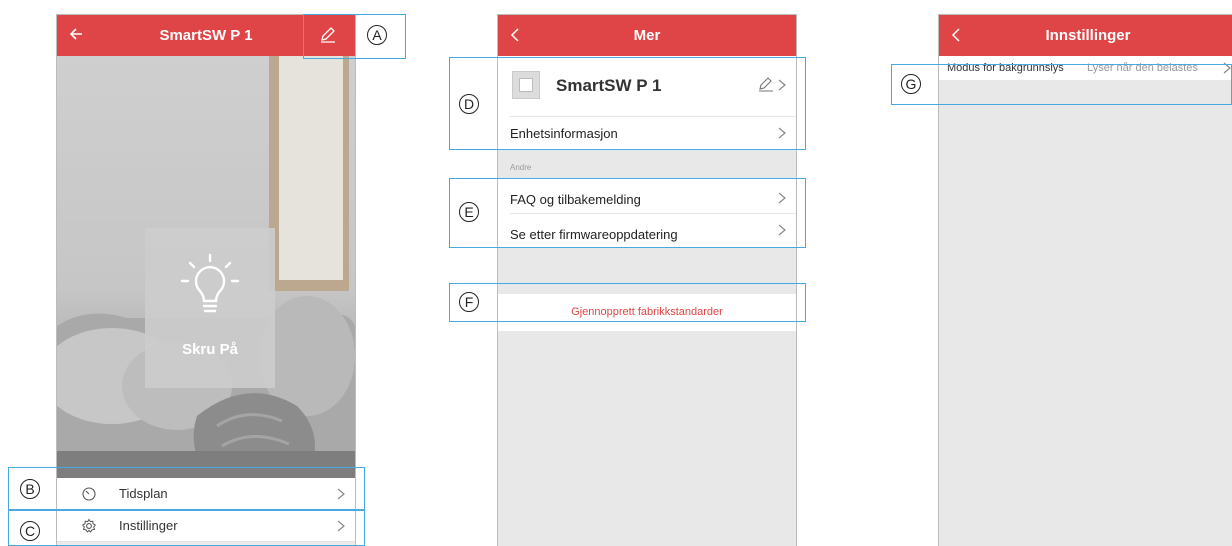 This screenshot has width=1232, height=546. Describe the element at coordinates (1061, 84) in the screenshot. I see `callout-box-g` at that location.